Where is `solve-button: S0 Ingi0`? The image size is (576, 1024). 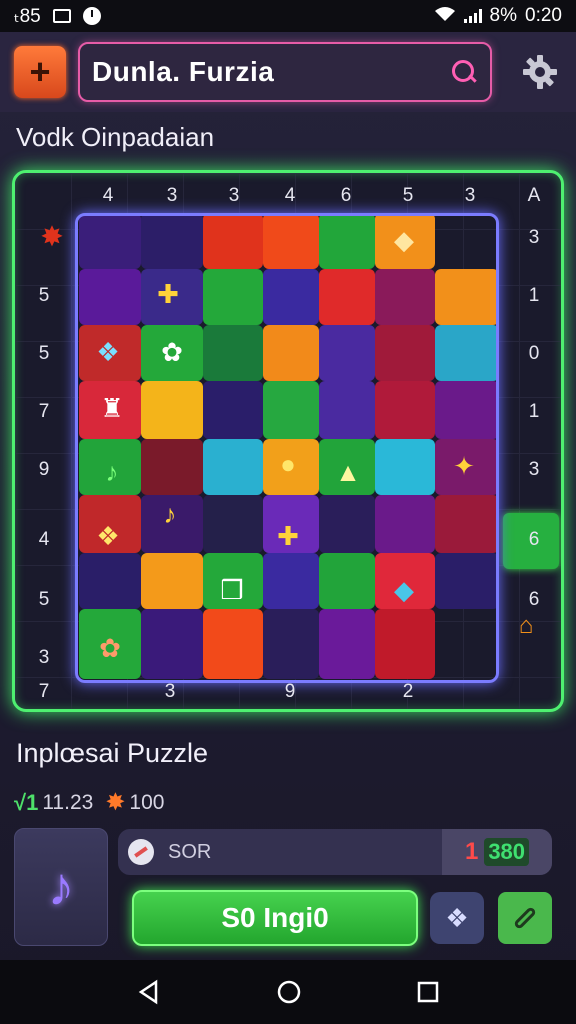
solve-button: S0 Ingi0 is located at coordinates (275, 918).